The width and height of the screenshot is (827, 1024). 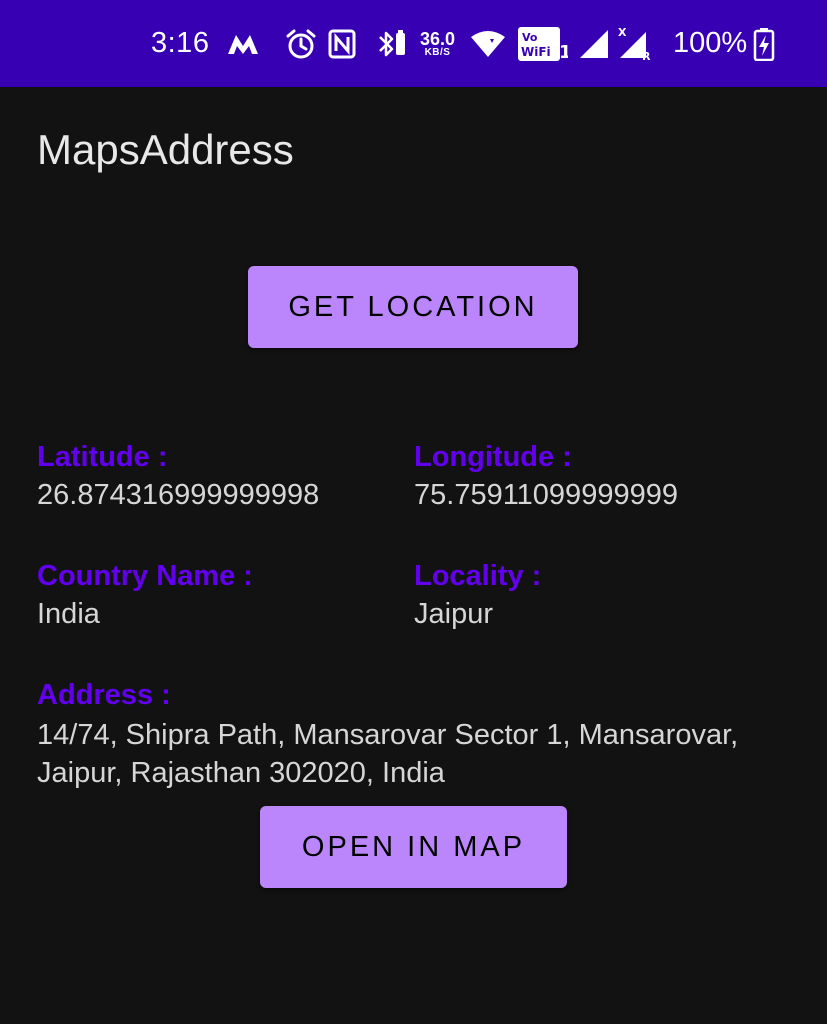 What do you see at coordinates (104, 695) in the screenshot?
I see `address-label: Address :` at bounding box center [104, 695].